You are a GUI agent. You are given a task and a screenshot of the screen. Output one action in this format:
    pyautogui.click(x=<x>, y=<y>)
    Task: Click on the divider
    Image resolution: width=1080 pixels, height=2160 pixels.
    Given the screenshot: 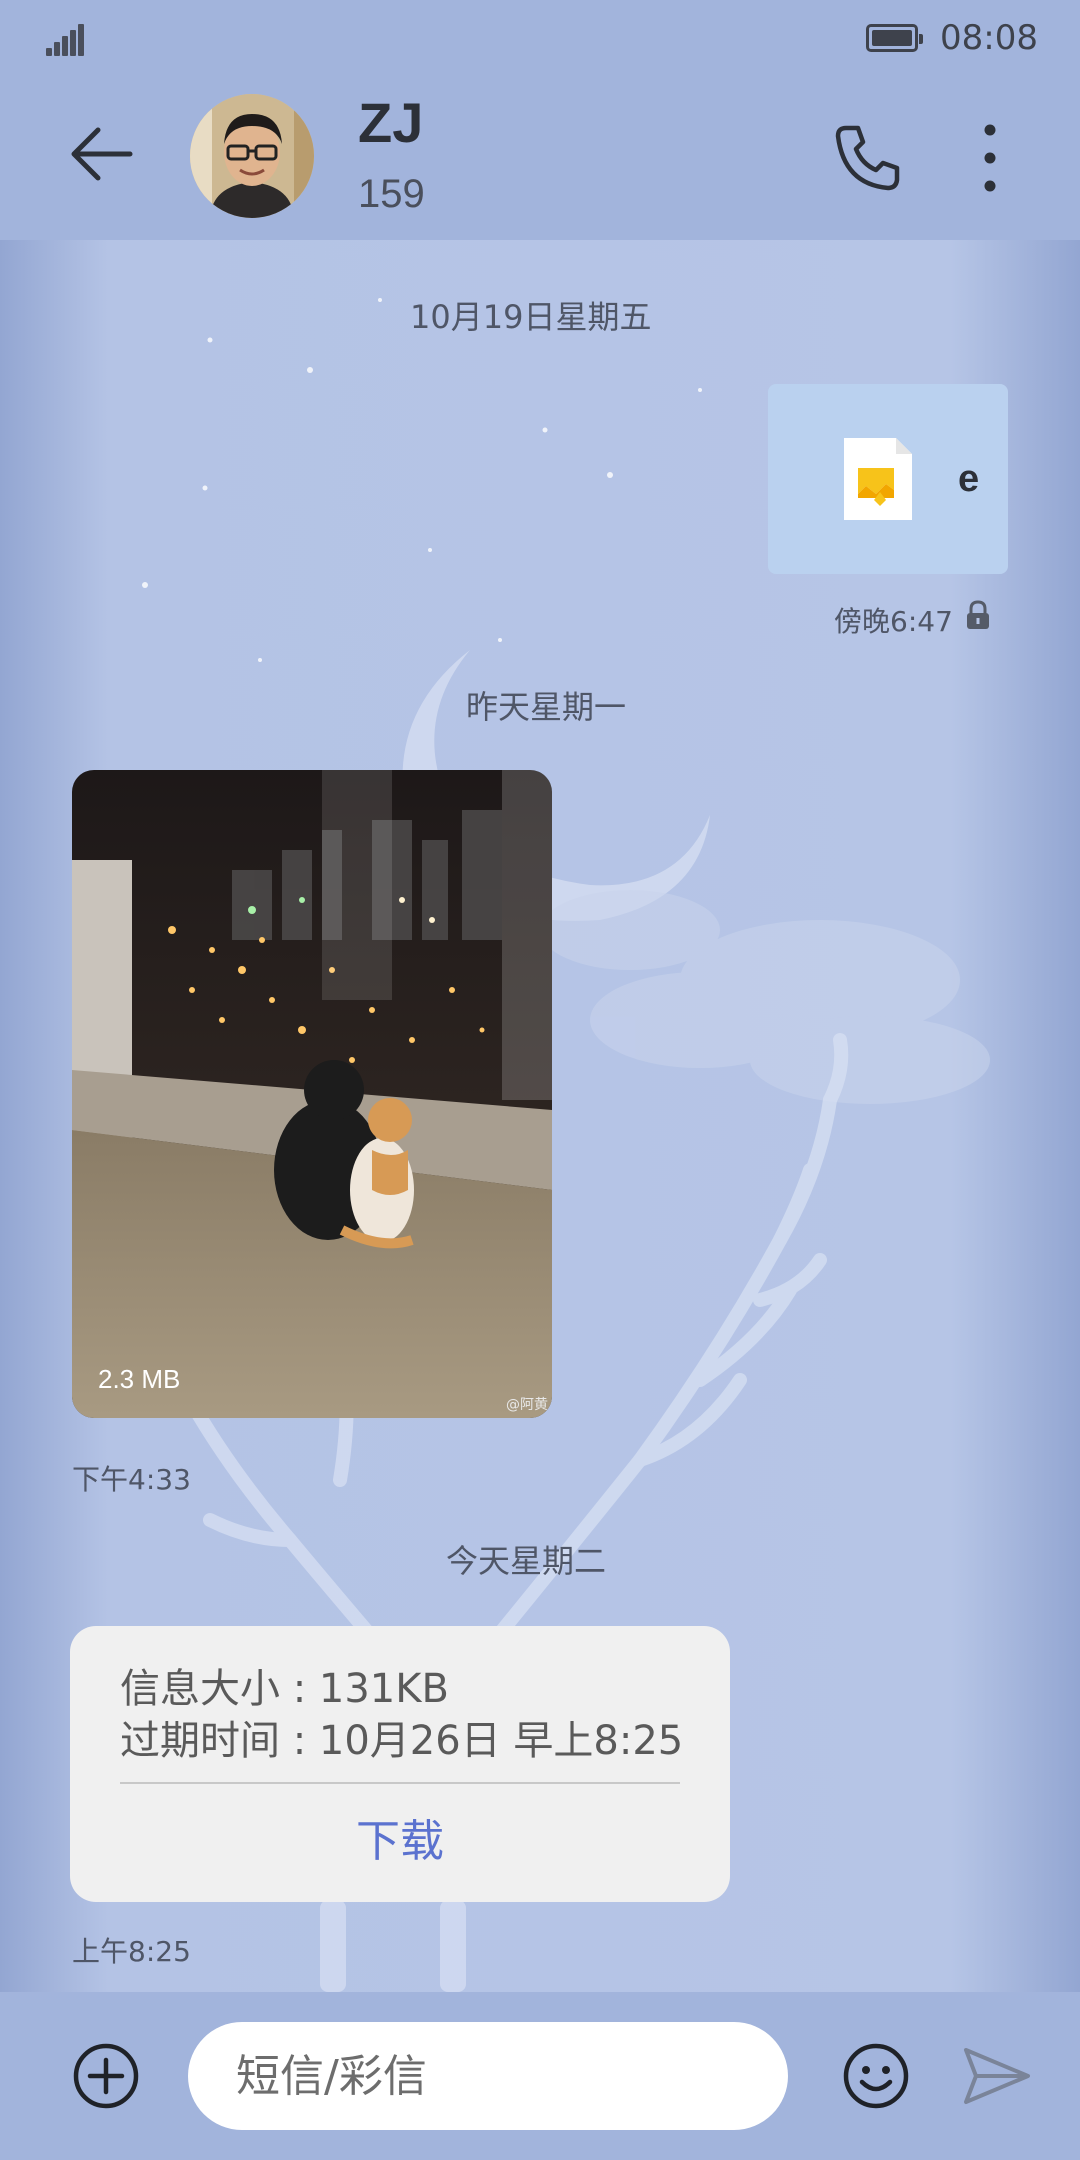 What is the action you would take?
    pyautogui.click(x=400, y=1783)
    